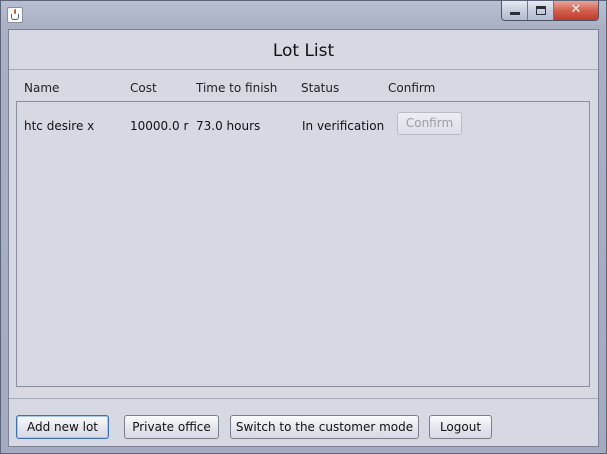 This screenshot has width=607, height=454. I want to click on close-icon: ✕, so click(576, 9).